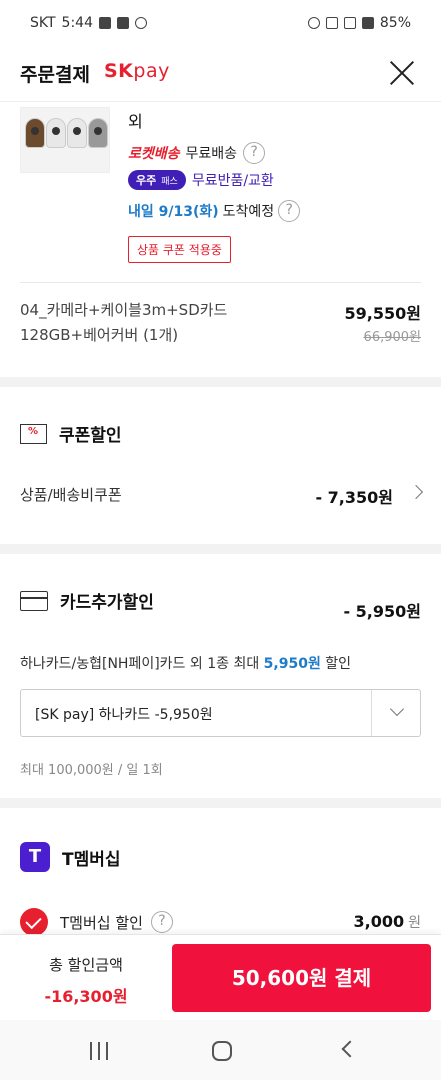 The height and width of the screenshot is (1080, 441). I want to click on card-icon, so click(34, 600).